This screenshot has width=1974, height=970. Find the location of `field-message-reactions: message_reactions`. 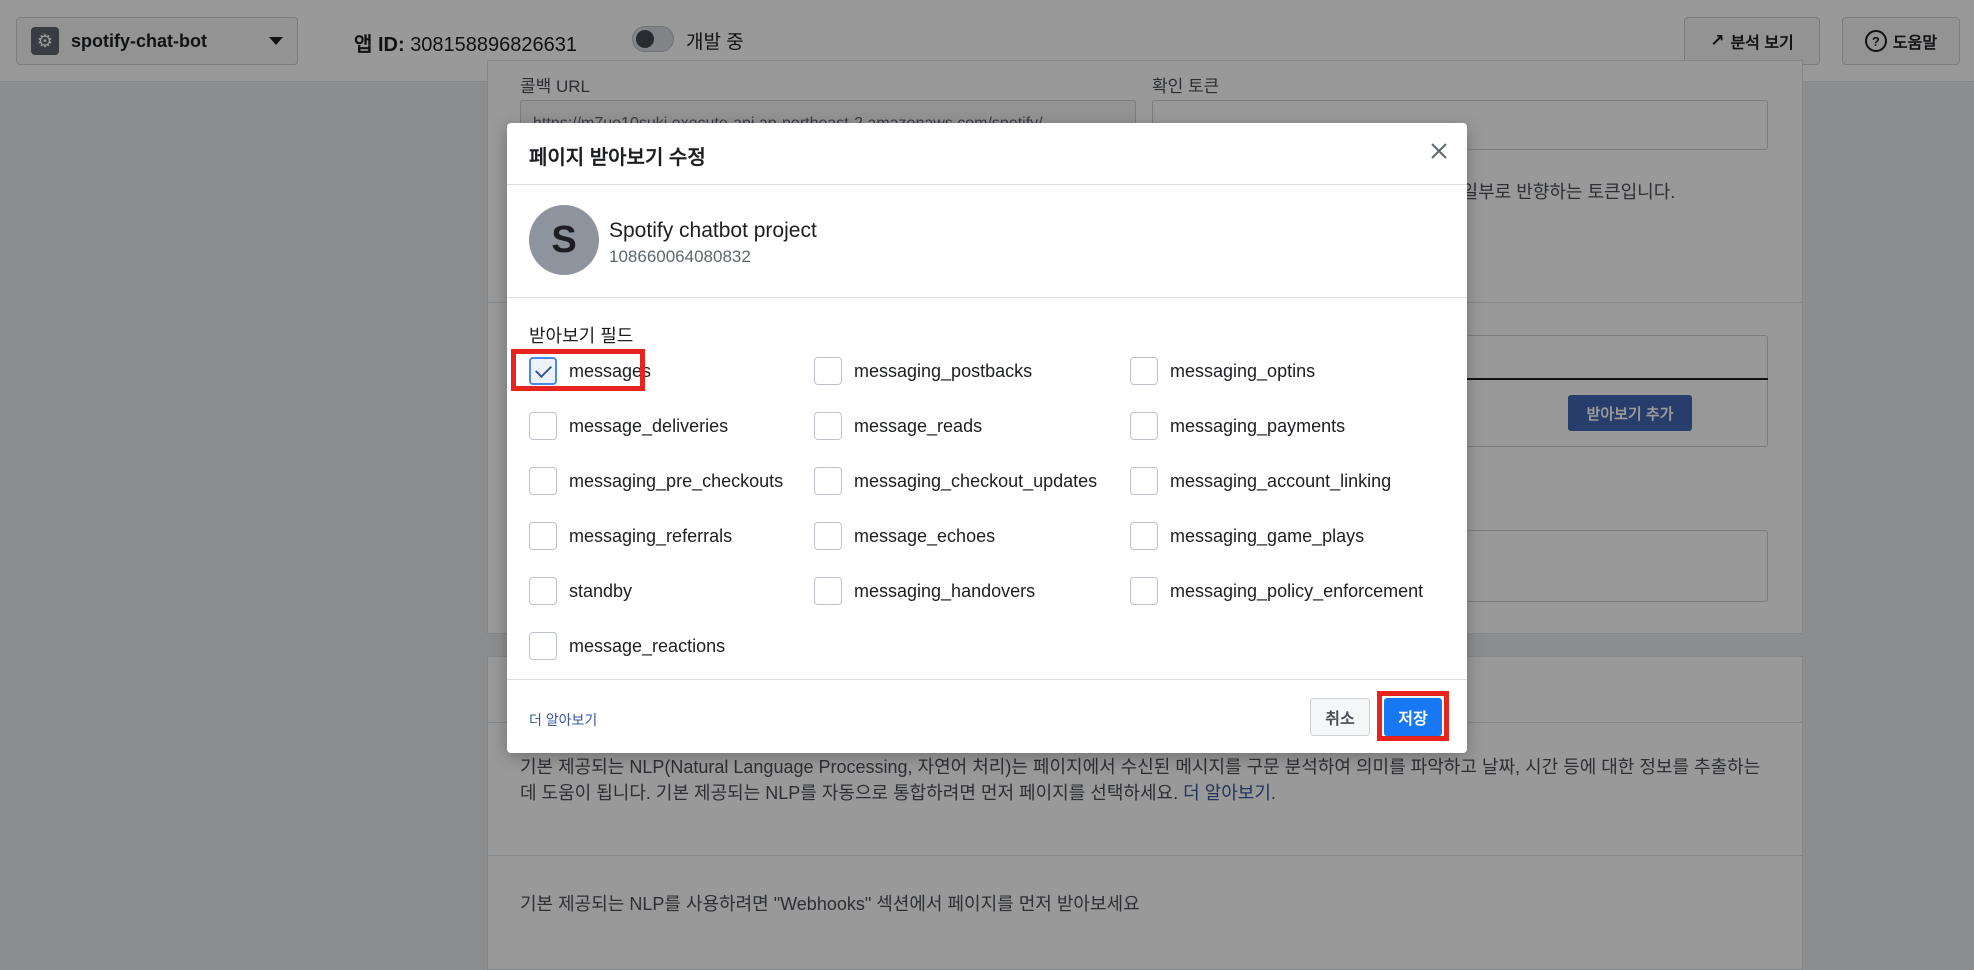

field-message-reactions: message_reactions is located at coordinates (627, 646).